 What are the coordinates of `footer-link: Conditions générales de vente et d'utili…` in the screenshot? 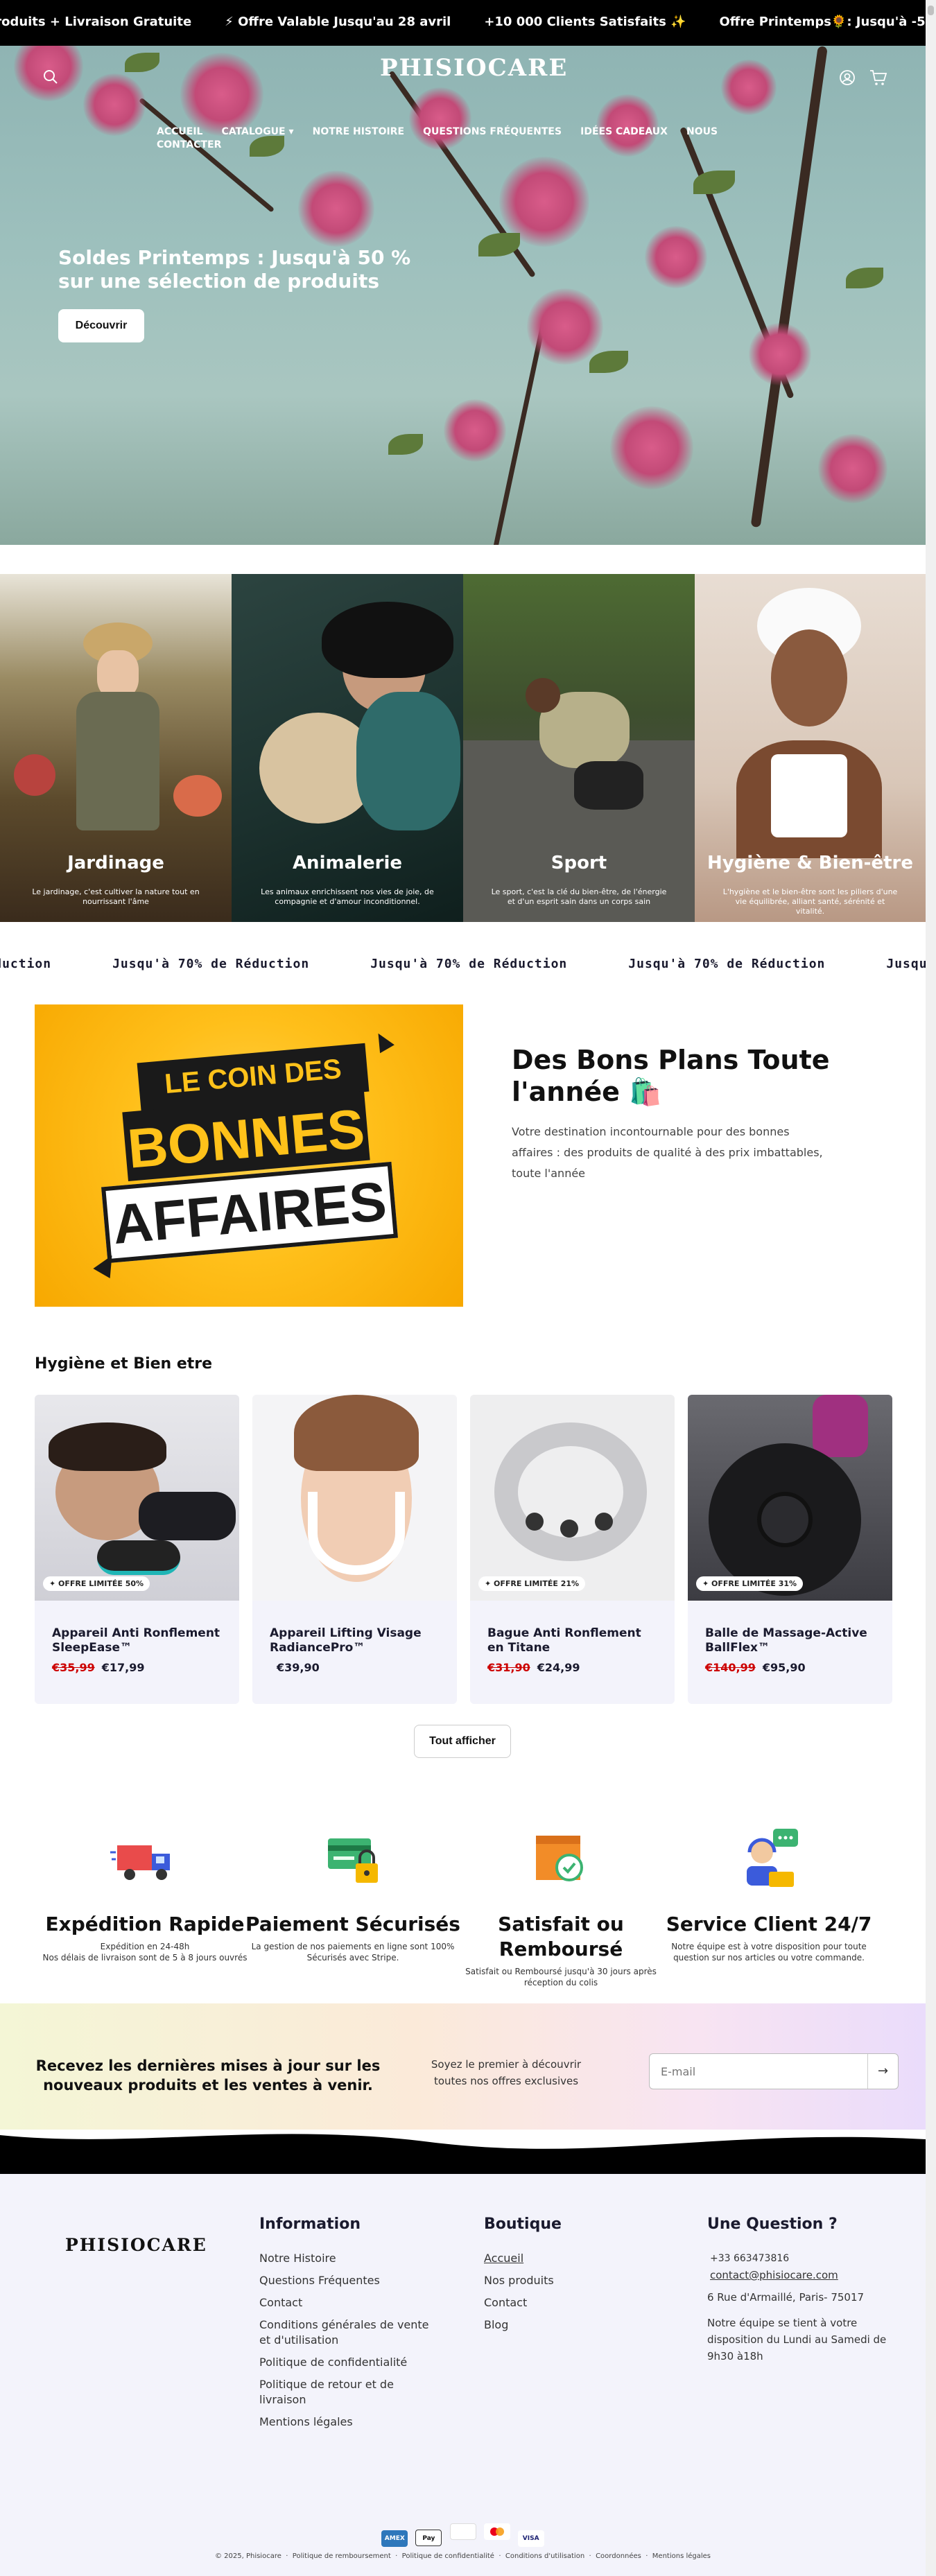 It's located at (349, 2332).